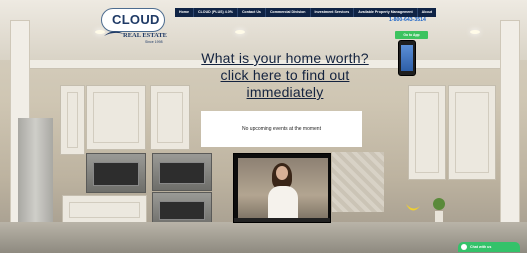 The width and height of the screenshot is (527, 253). Describe the element at coordinates (114, 33) in the screenshot. I see `logo-swoosh-icon` at that location.